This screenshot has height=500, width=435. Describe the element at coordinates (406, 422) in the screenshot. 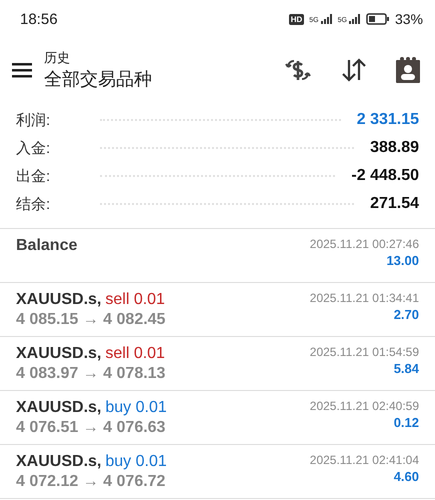

I see `deal-profit: 0.12` at that location.